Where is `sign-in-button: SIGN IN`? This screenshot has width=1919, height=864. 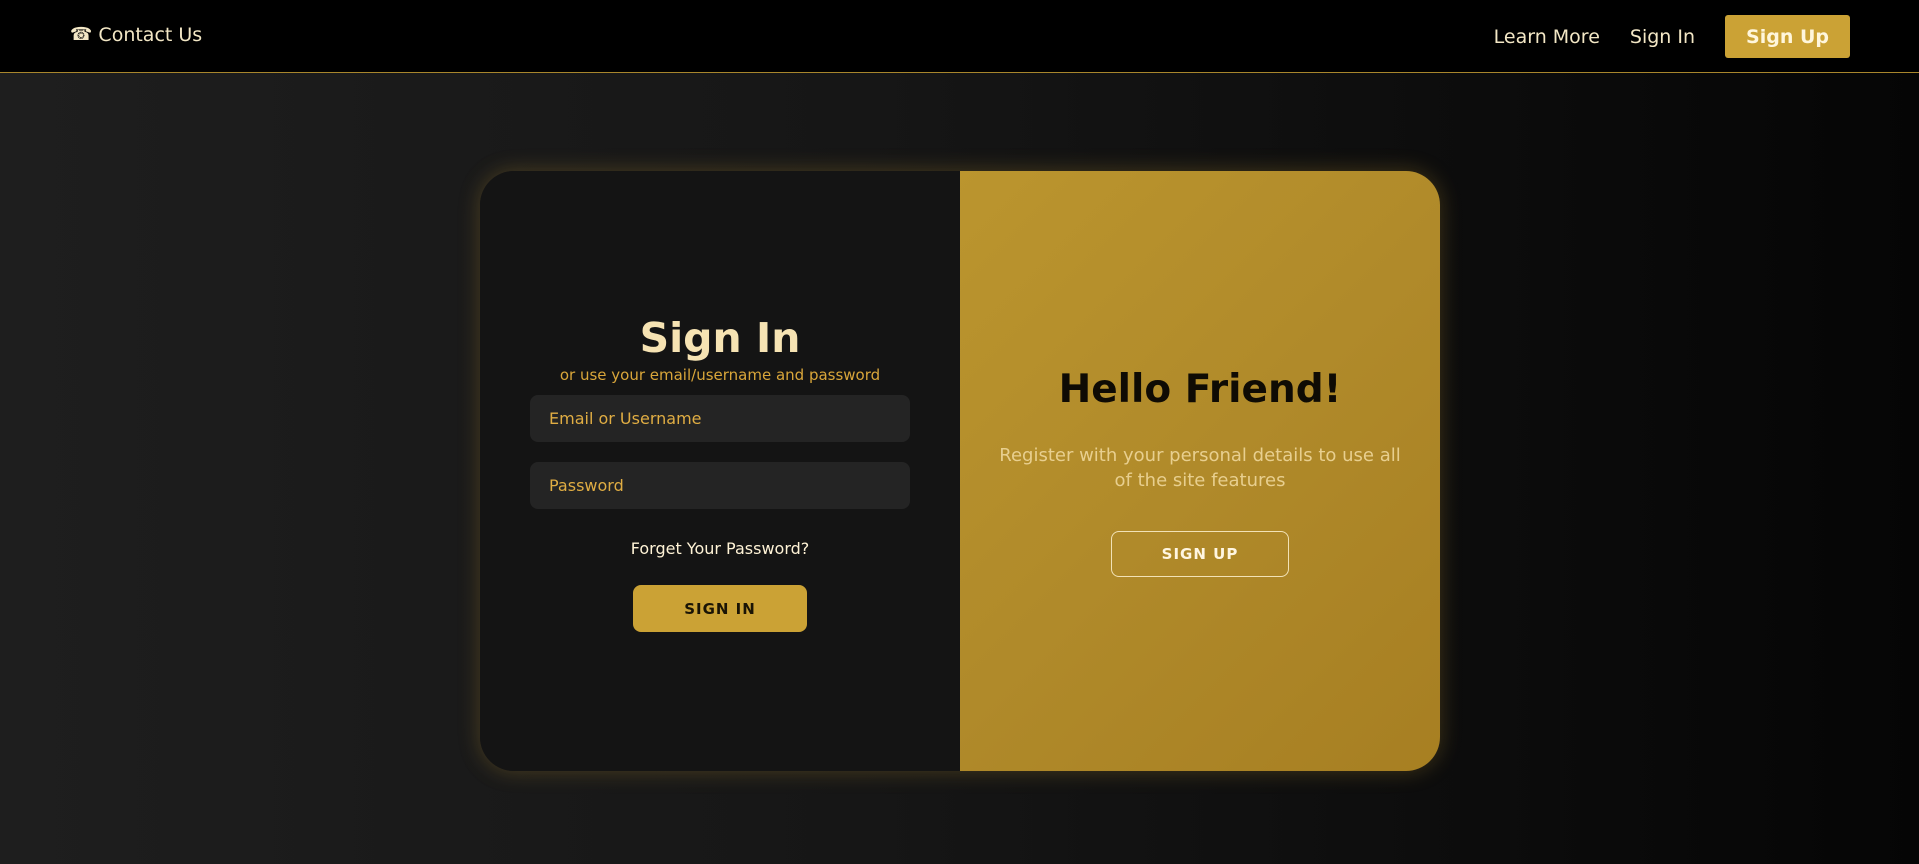
sign-in-button: SIGN IN is located at coordinates (720, 608).